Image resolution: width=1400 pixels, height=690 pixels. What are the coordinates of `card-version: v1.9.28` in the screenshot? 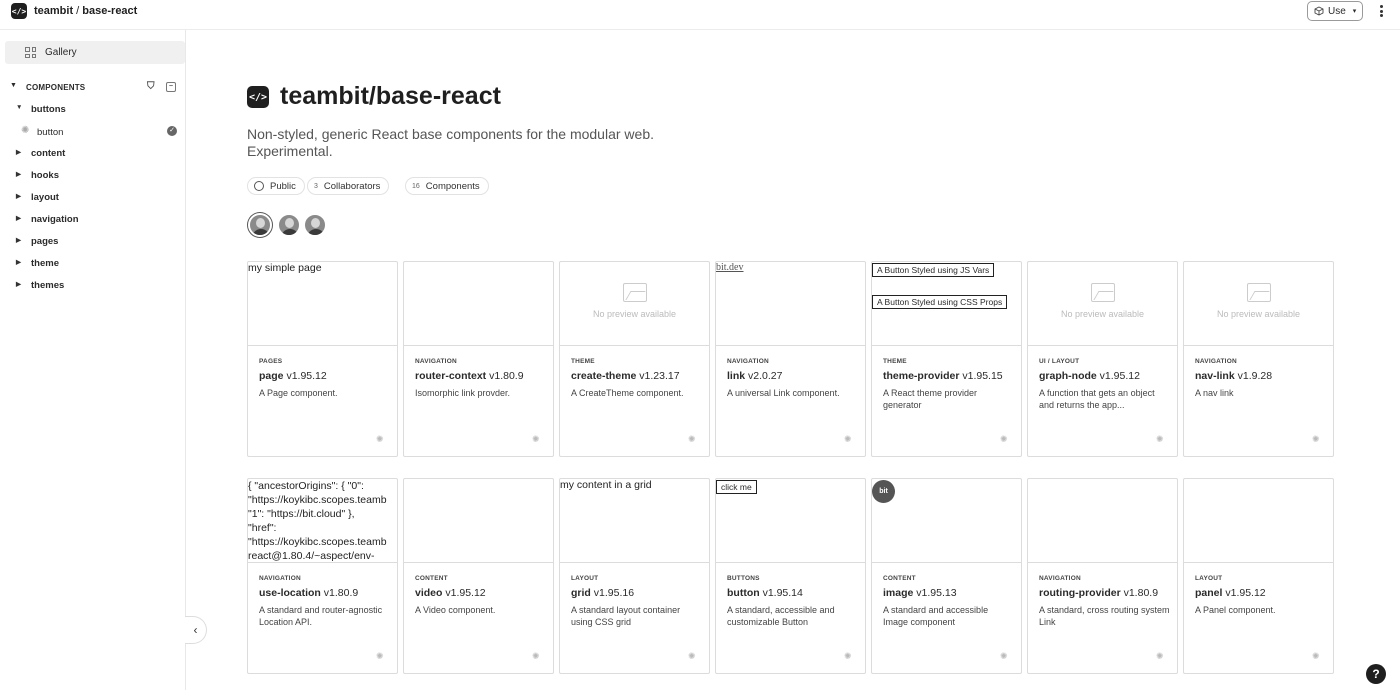 It's located at (1255, 376).